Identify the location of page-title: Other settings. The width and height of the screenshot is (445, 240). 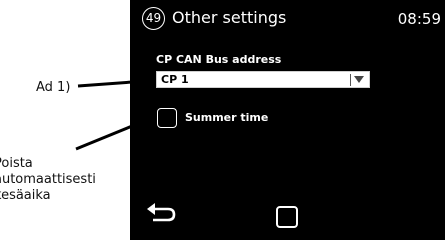
(229, 17).